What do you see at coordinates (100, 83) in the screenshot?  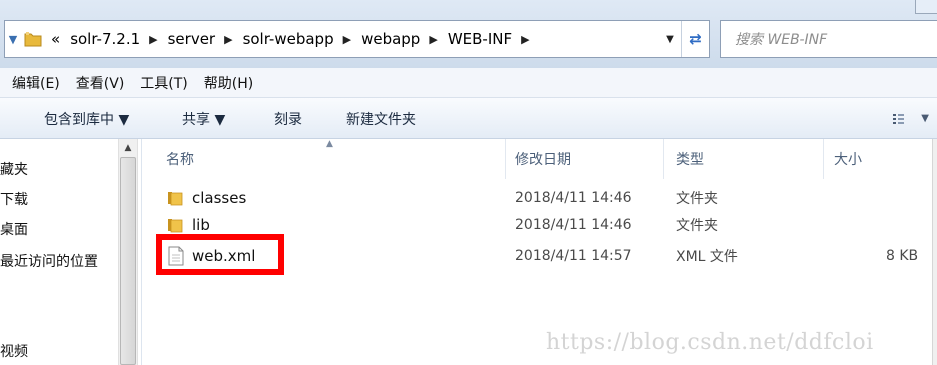 I see `menu-view: 查看(V)` at bounding box center [100, 83].